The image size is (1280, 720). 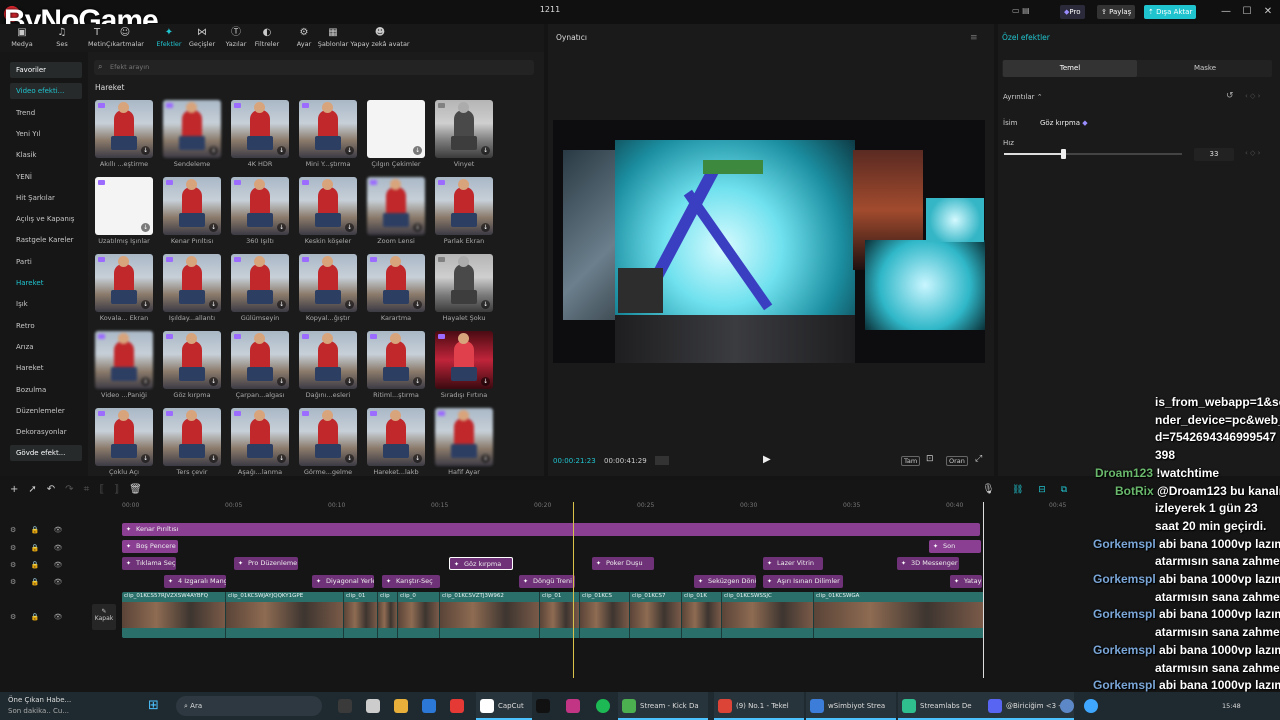 What do you see at coordinates (851, 706) in the screenshot?
I see `taskbar-app: wSimbiyot Strea` at bounding box center [851, 706].